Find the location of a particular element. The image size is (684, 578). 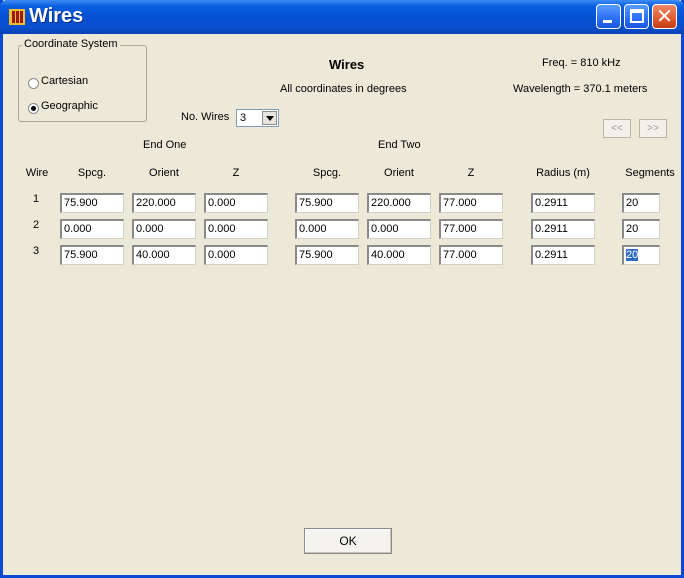

orient-1-field: 0.000 is located at coordinates (164, 229).